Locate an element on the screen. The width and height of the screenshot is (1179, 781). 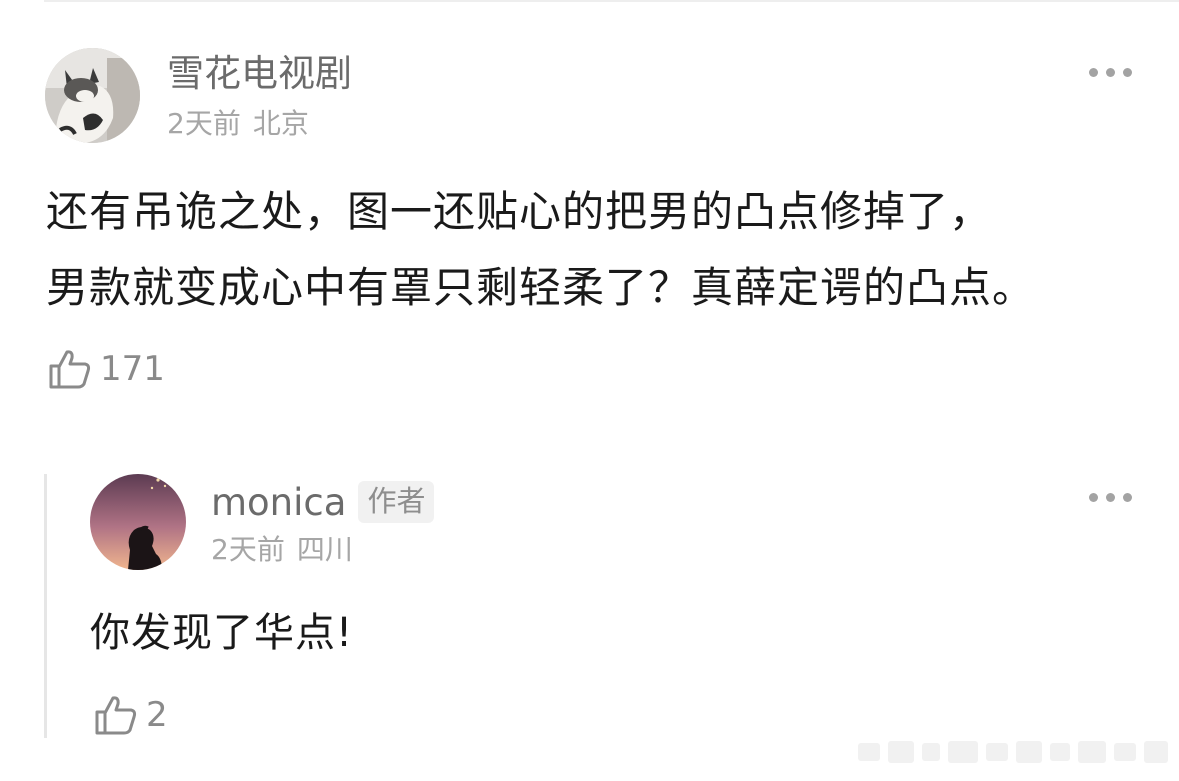
avatar is located at coordinates (92, 95).